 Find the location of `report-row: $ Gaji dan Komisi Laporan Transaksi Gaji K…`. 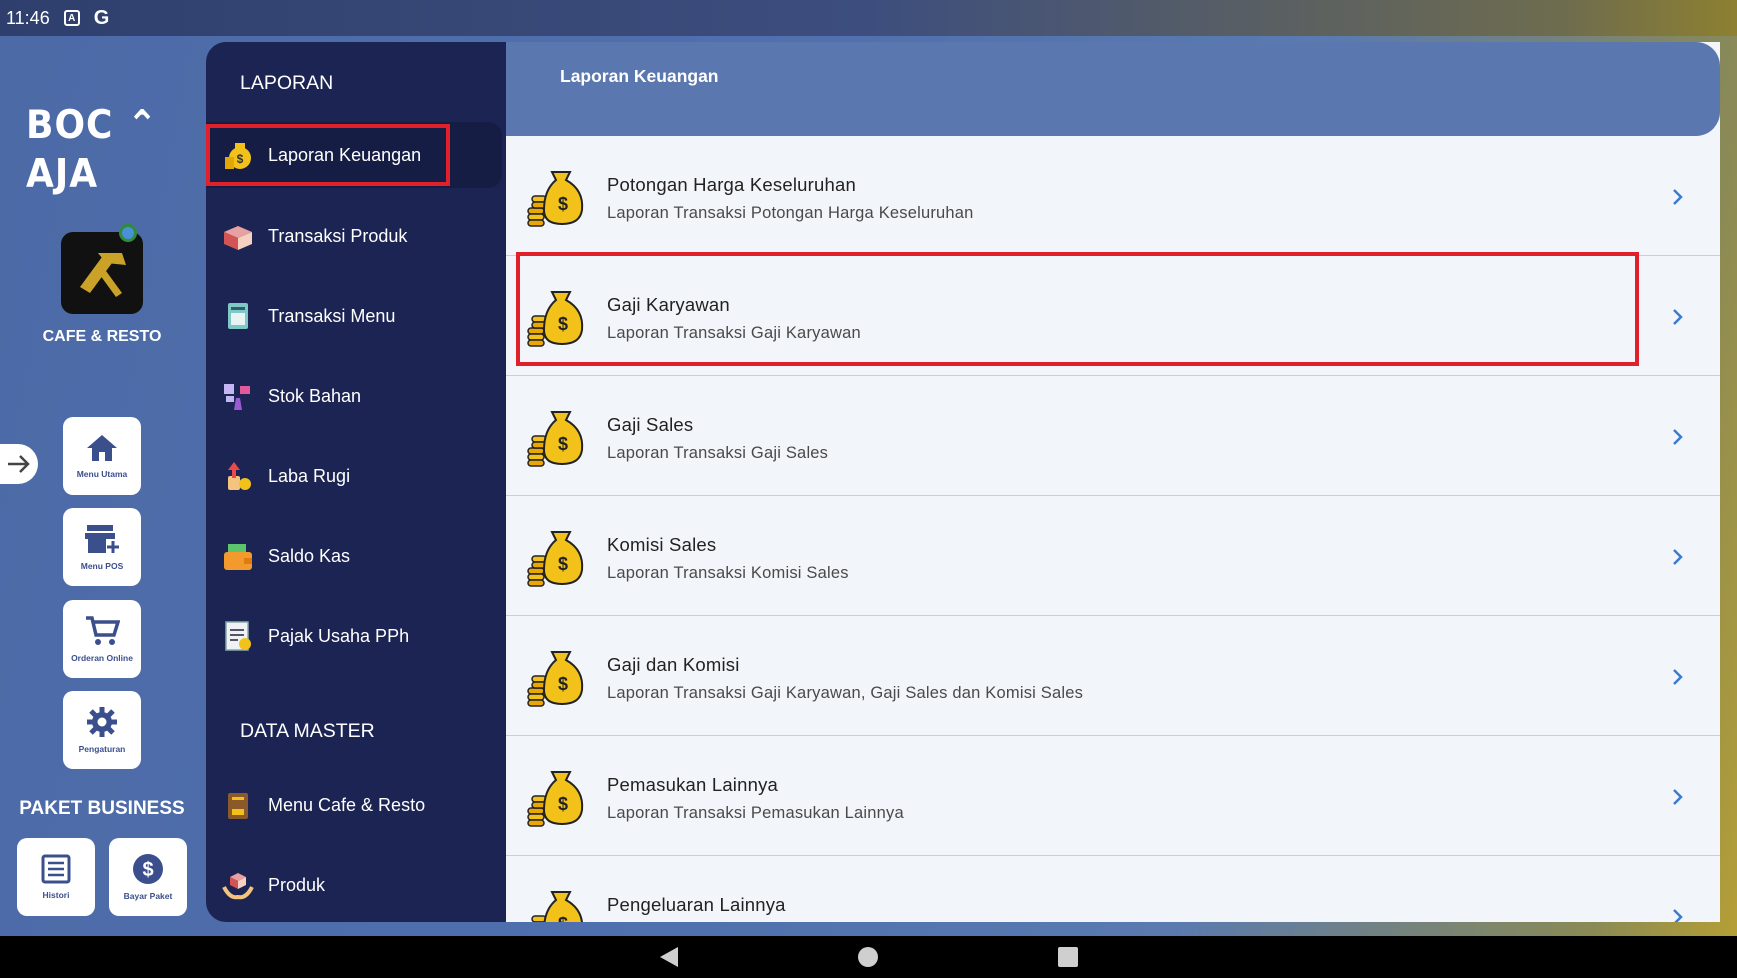

report-row: $ Gaji dan Komisi Laporan Transaksi Gaji K… is located at coordinates (1113, 676).